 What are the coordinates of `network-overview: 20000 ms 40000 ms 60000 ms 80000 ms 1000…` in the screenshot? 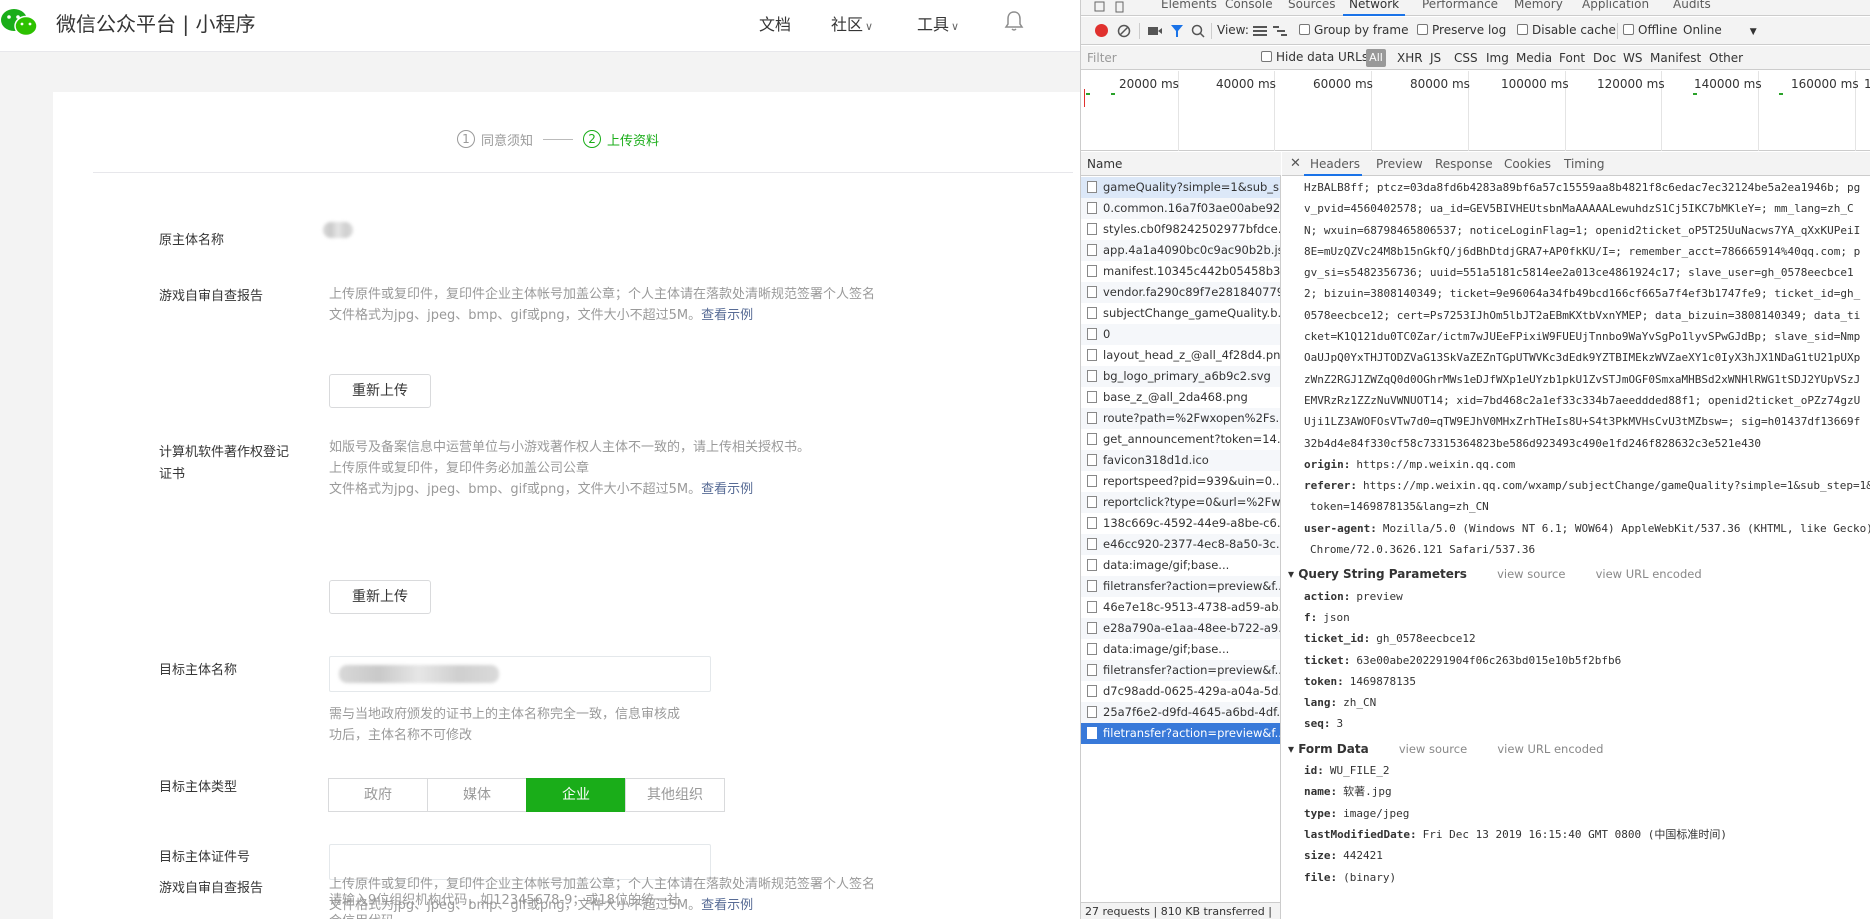 It's located at (1475, 111).